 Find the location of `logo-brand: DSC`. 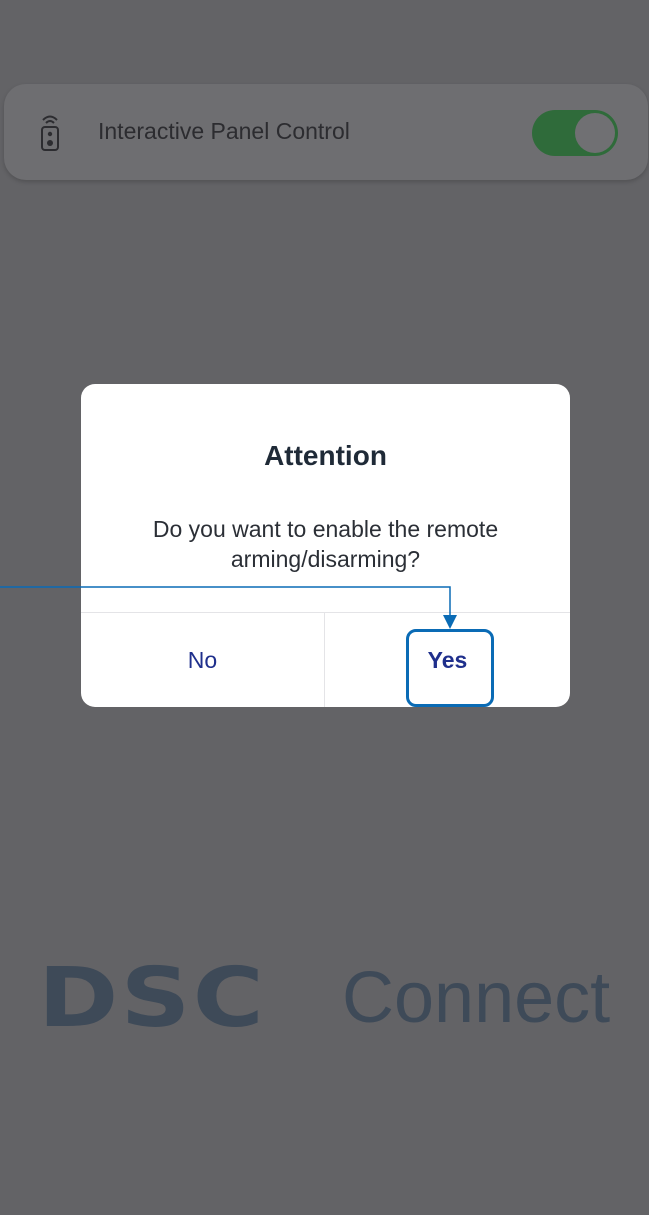

logo-brand: DSC is located at coordinates (152, 998).